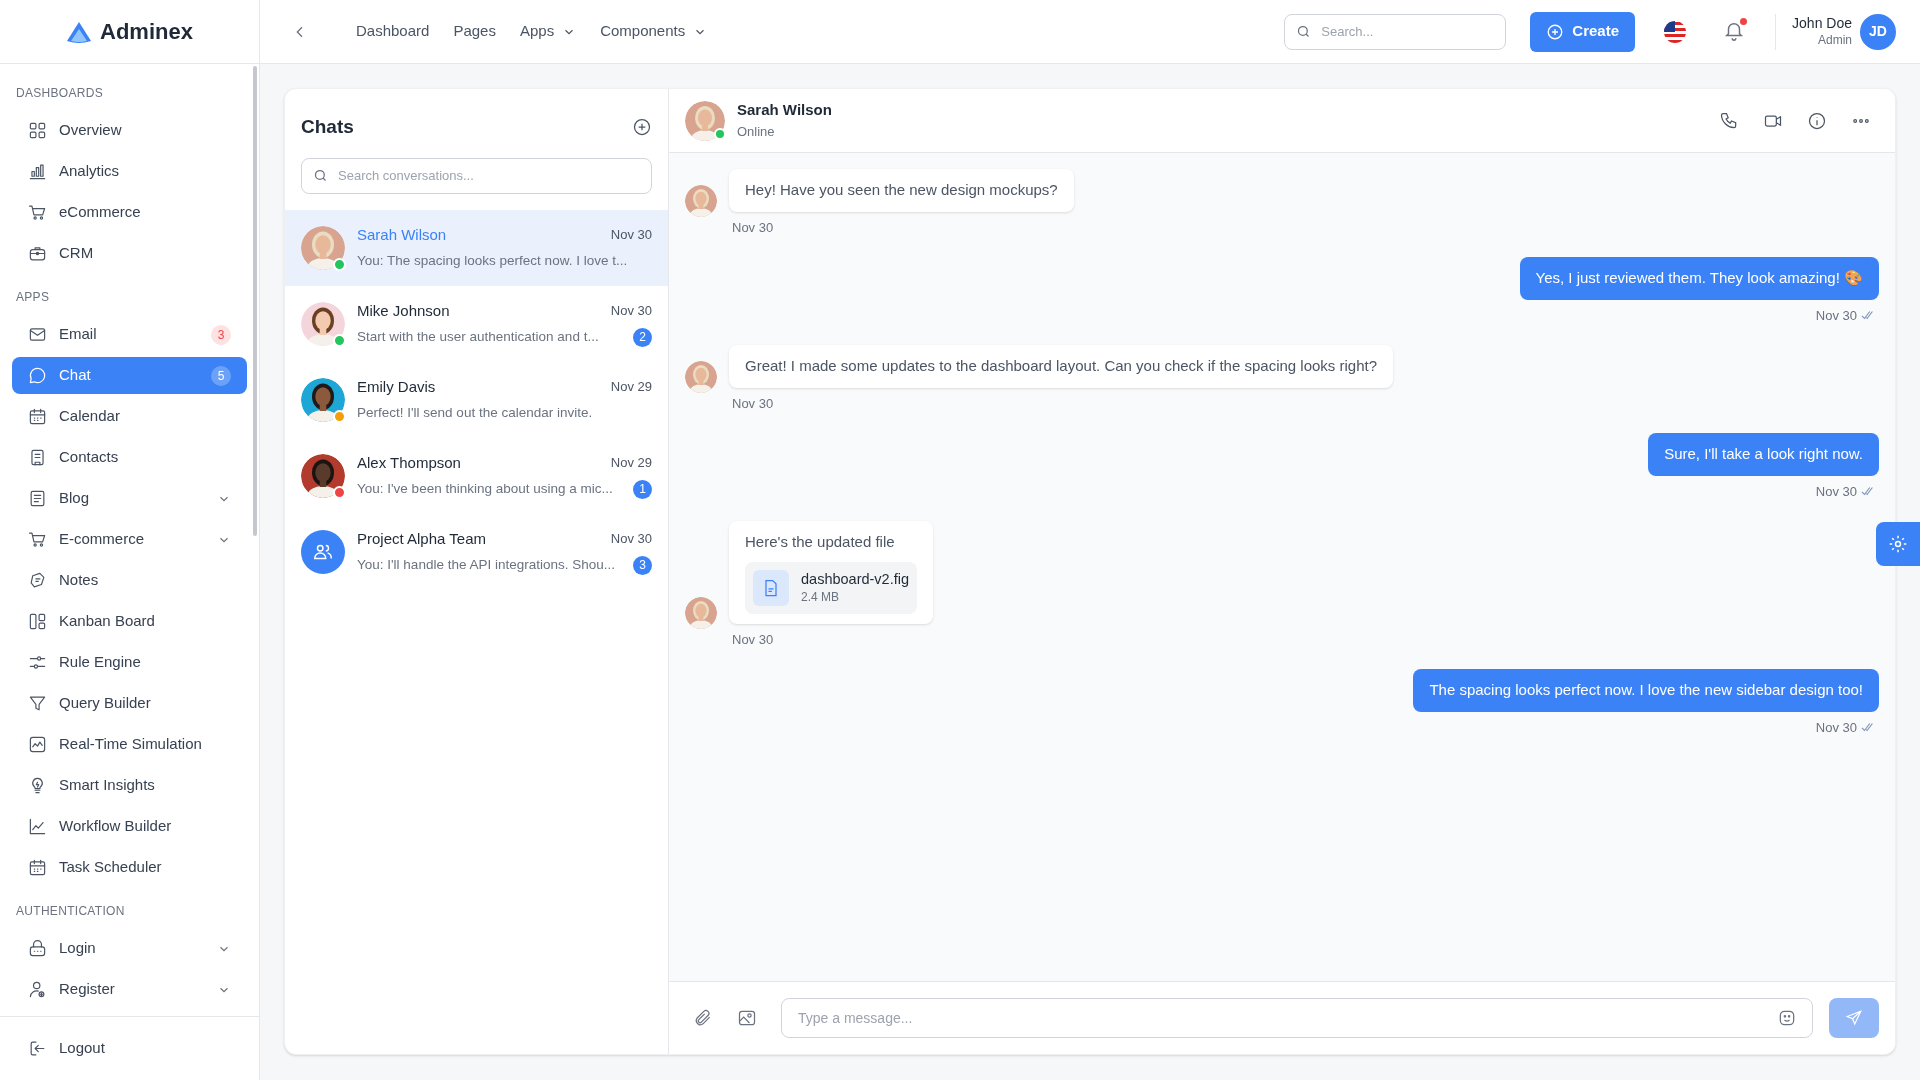 This screenshot has width=1920, height=1080. I want to click on funnel-icon, so click(37, 703).